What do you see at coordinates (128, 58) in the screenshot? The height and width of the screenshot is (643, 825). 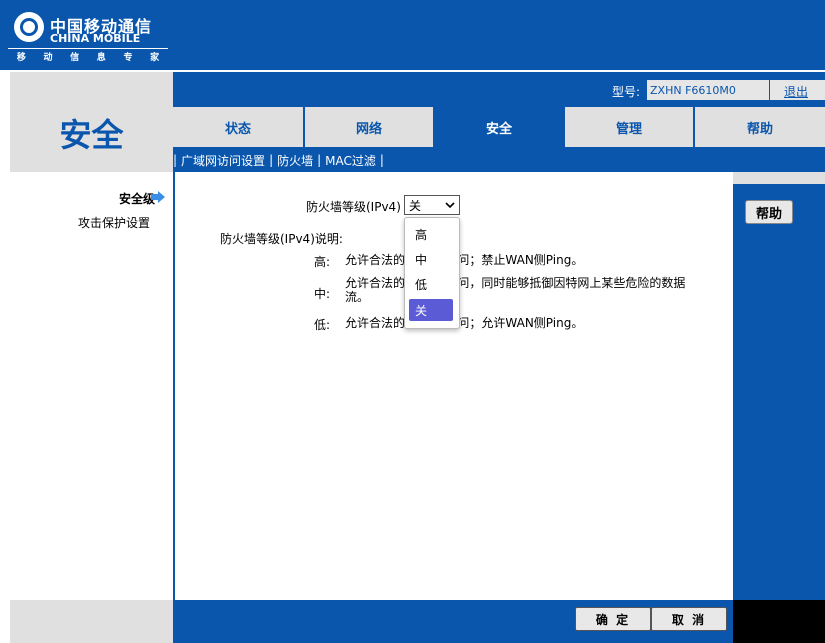 I see `logo-sub-char: 专` at bounding box center [128, 58].